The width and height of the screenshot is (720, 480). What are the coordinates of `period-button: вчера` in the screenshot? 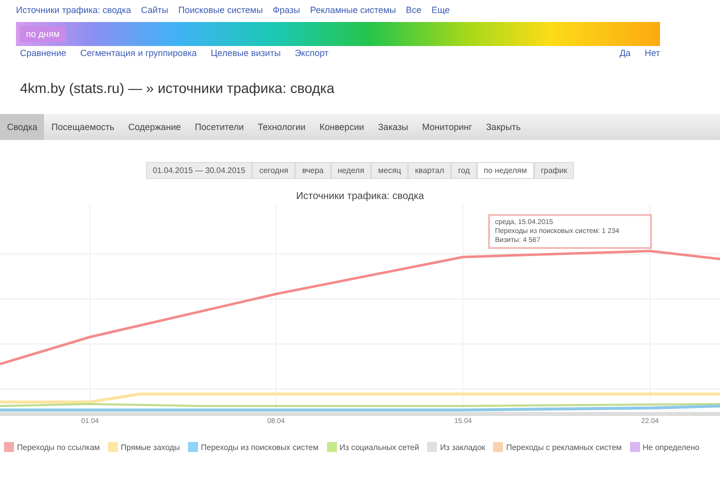 It's located at (313, 170).